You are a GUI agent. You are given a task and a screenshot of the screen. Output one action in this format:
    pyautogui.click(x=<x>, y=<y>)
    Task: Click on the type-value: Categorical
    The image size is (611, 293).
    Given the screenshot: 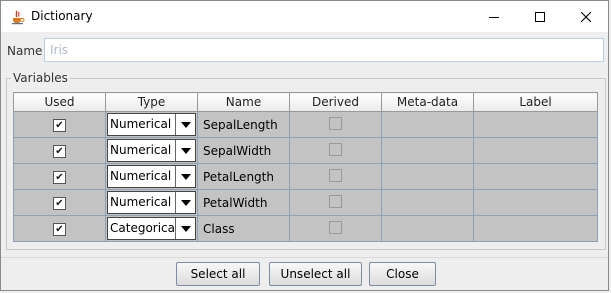 What is the action you would take?
    pyautogui.click(x=142, y=228)
    